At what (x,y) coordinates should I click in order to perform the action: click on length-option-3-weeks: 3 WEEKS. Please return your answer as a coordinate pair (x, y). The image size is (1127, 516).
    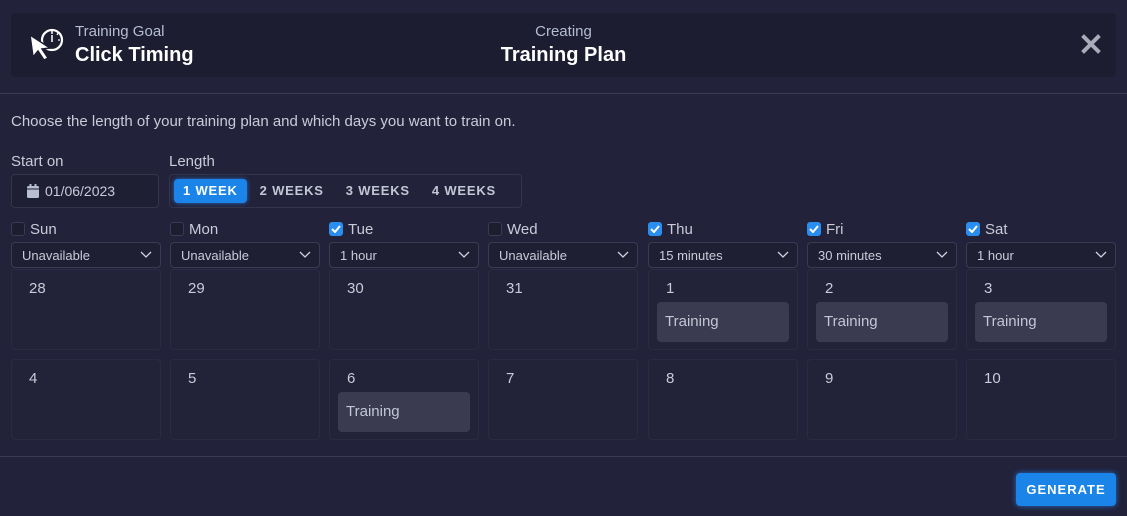
    Looking at the image, I should click on (378, 191).